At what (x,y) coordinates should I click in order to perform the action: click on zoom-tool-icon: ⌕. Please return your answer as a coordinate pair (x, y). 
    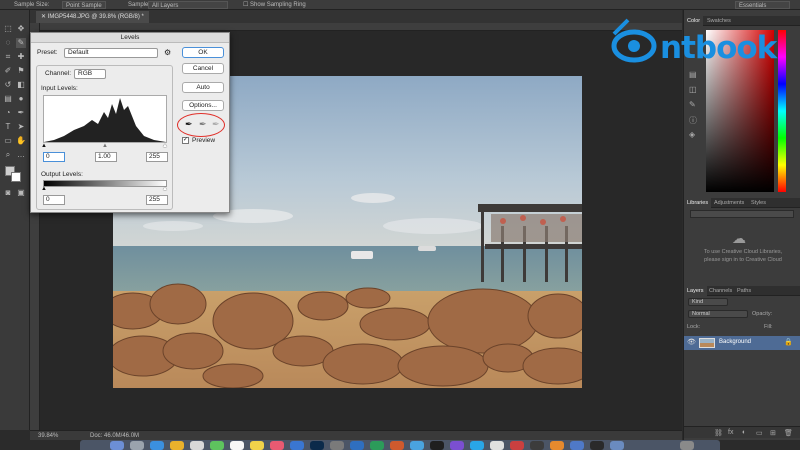
    Looking at the image, I should click on (8, 155).